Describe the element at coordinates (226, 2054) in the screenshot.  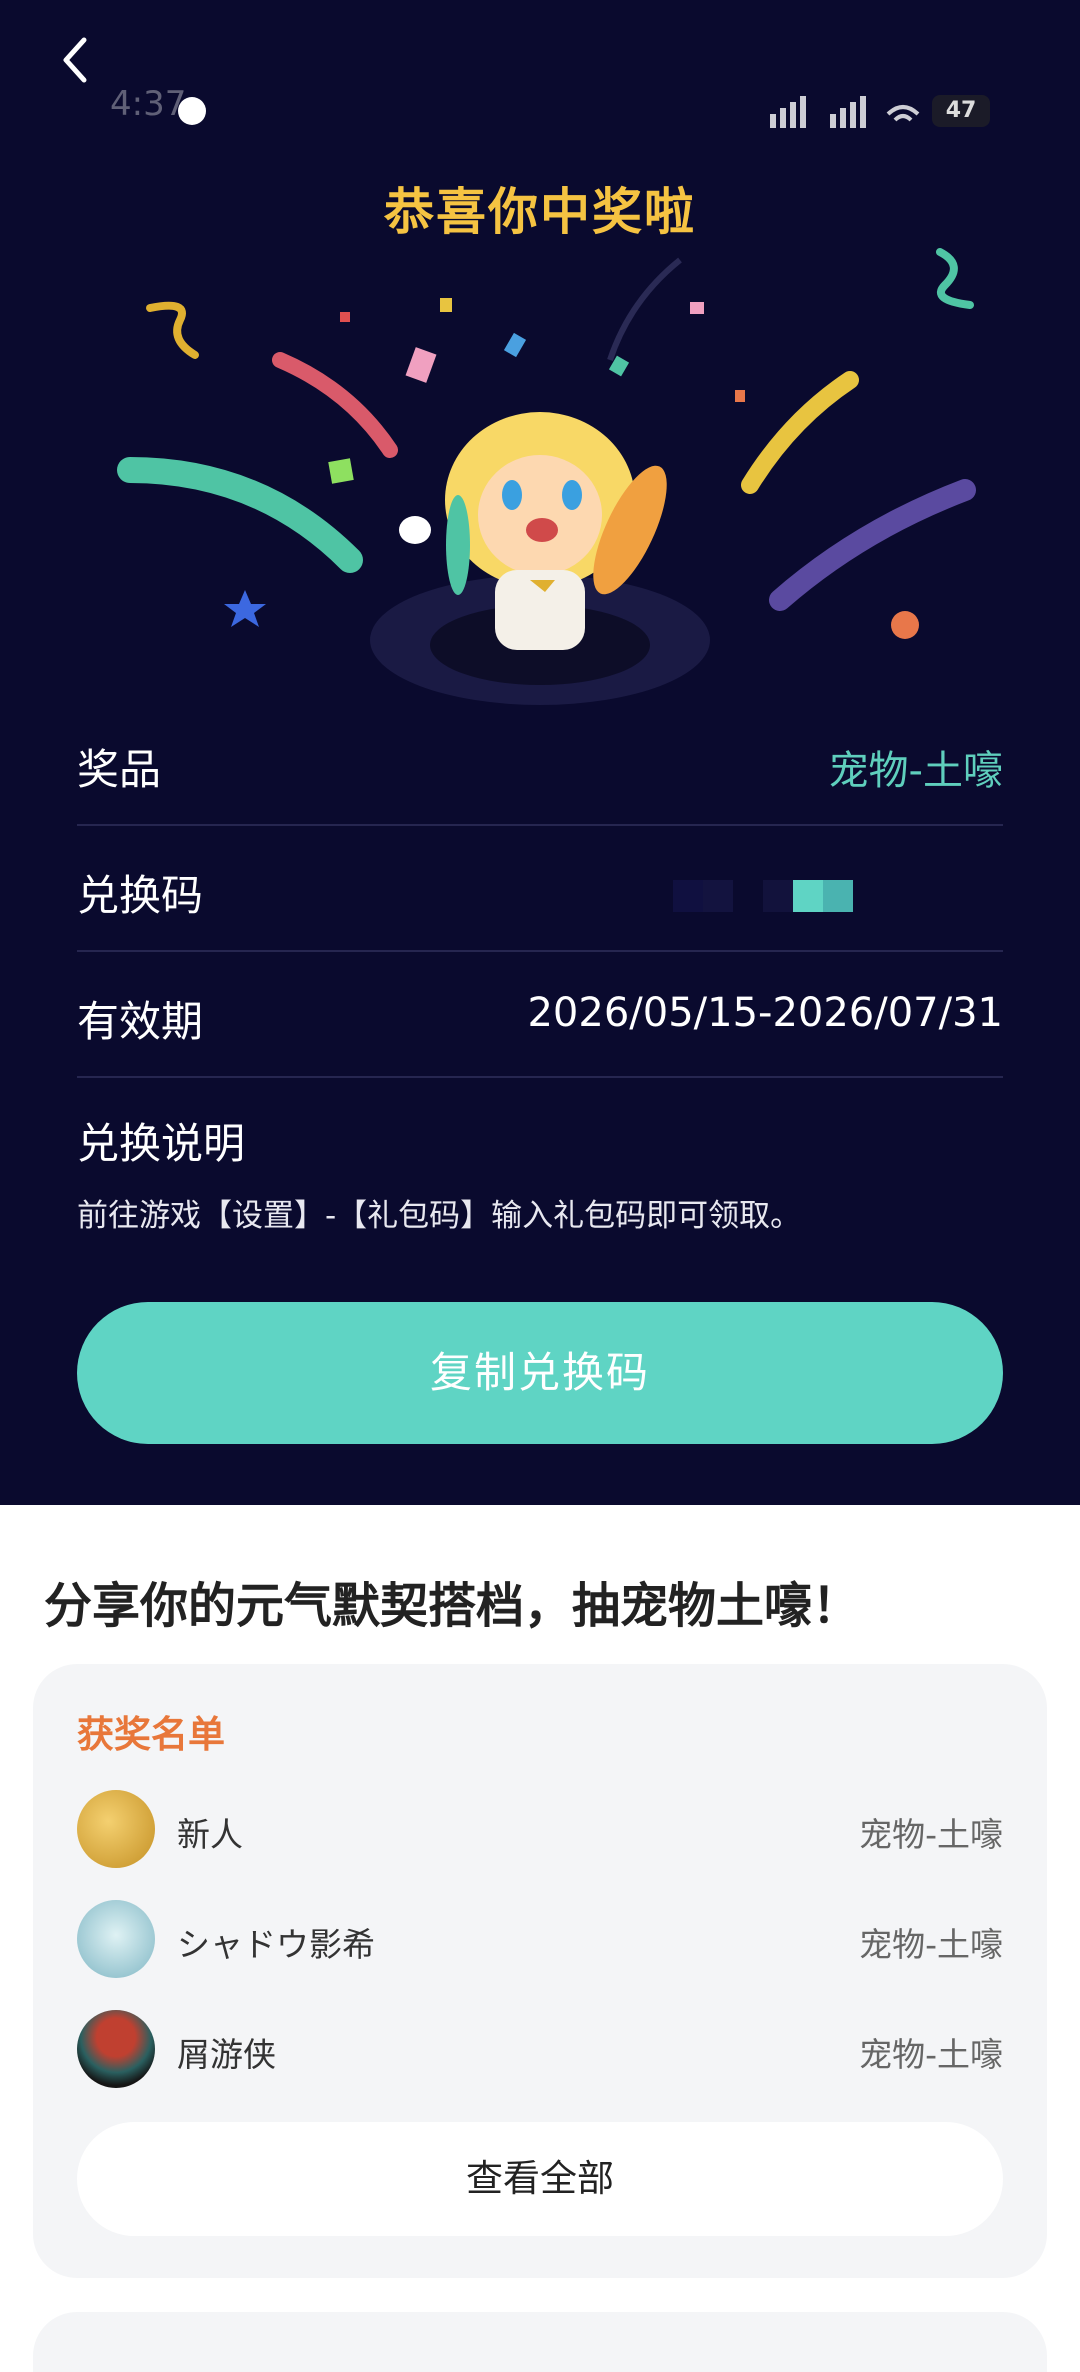
I see `winner-name: 屑游侠` at that location.